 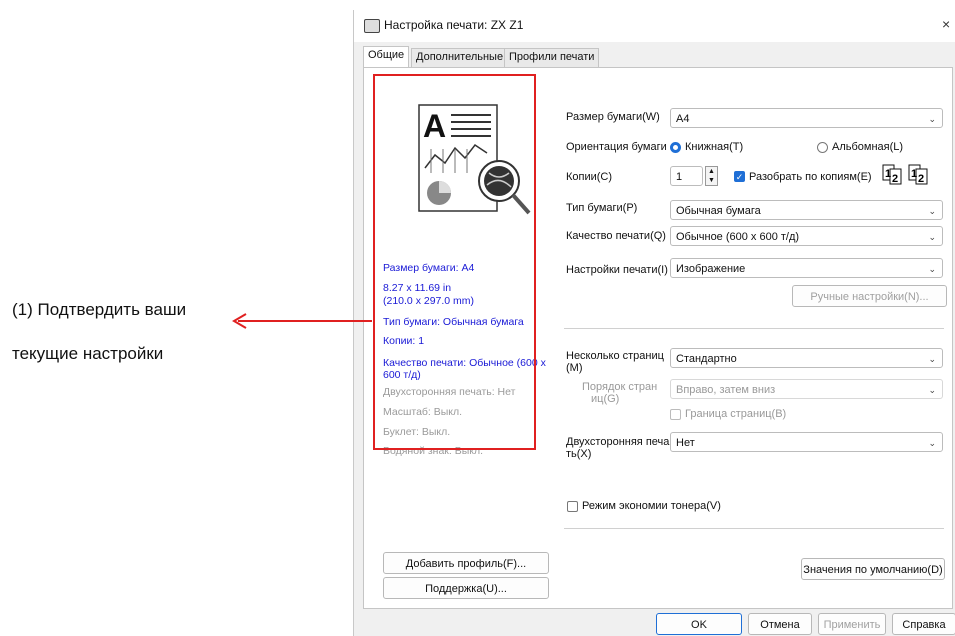 I want to click on copies-label: Копии(C), so click(x=589, y=177).